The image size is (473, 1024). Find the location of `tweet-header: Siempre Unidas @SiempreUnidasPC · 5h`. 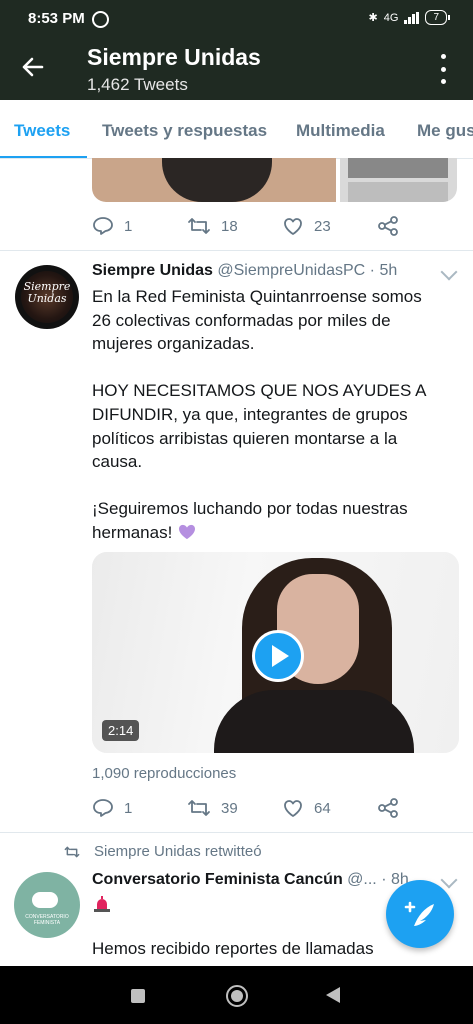

tweet-header: Siempre Unidas @SiempreUnidasPC · 5h is located at coordinates (244, 271).